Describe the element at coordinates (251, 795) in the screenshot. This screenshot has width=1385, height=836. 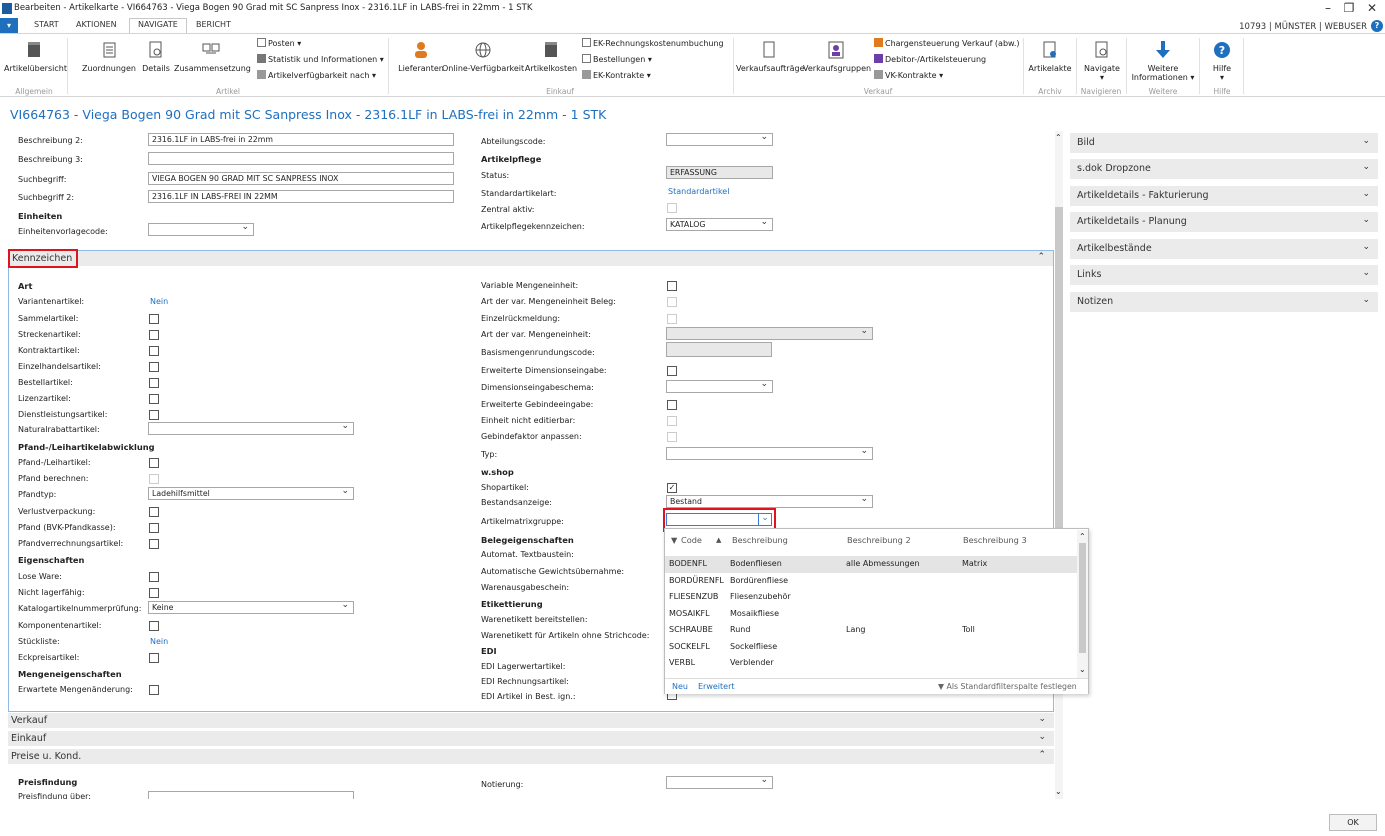
I see `preisfindung-ueber-select` at that location.